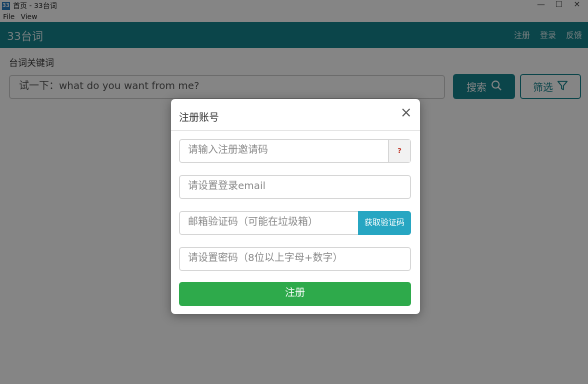 This screenshot has width=588, height=384. Describe the element at coordinates (295, 115) in the screenshot. I see `modal-header: 注册账号 ×` at that location.